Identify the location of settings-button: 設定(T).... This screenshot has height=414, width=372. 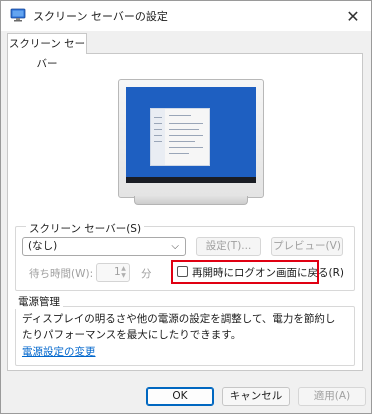
(228, 246).